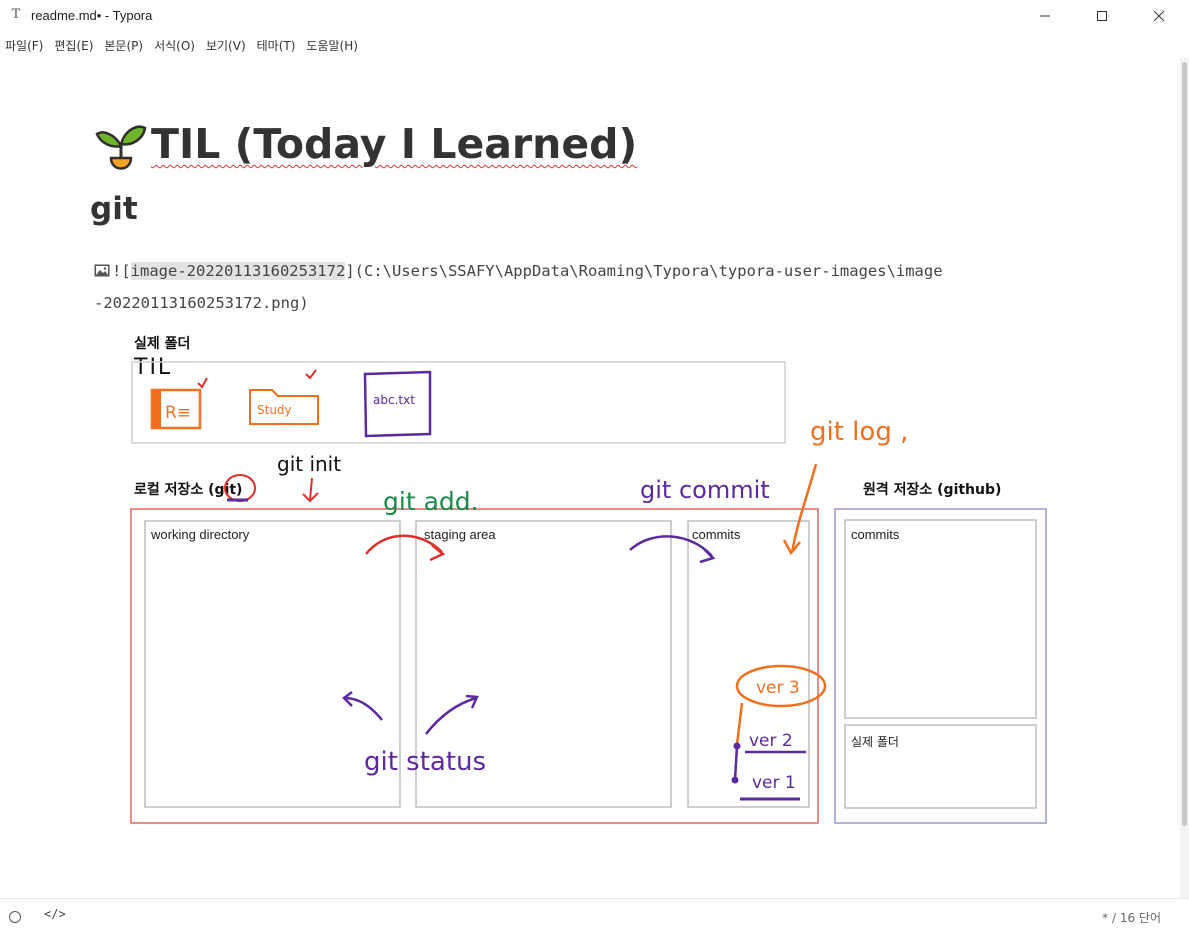 The image size is (1189, 931). I want to click on image-path-line2: -20220113160253172.png, so click(197, 303).